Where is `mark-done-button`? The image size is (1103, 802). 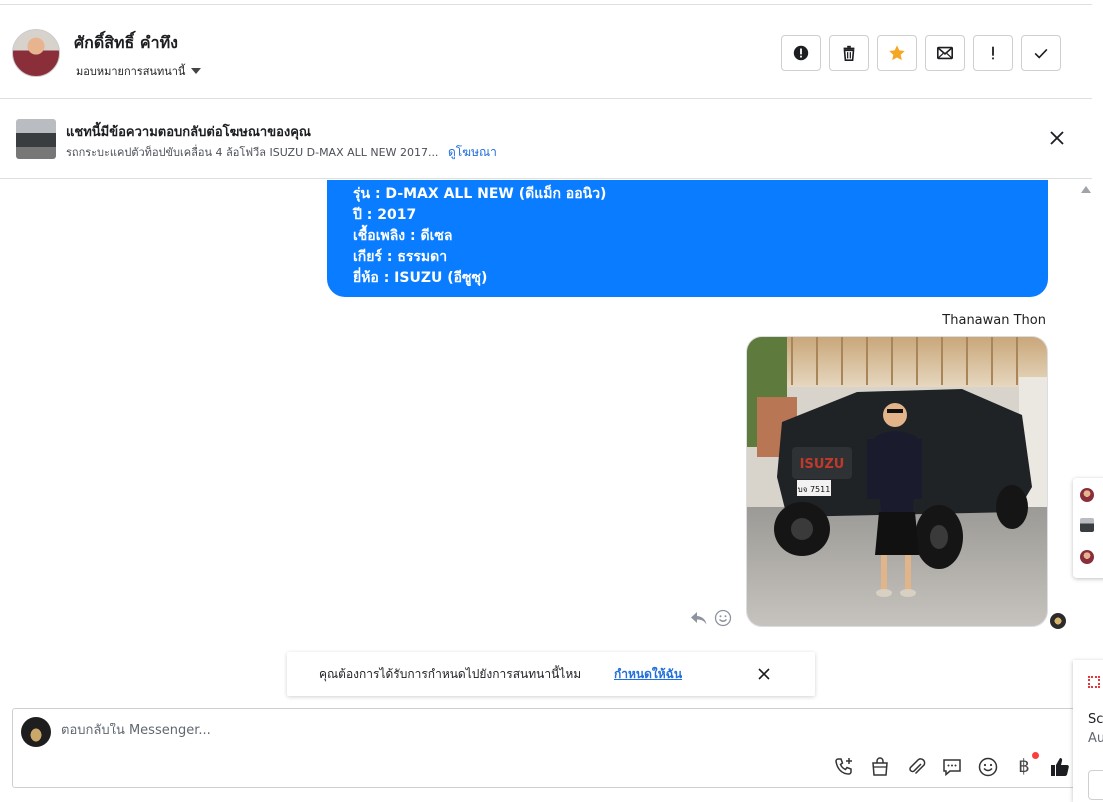 mark-done-button is located at coordinates (1041, 53).